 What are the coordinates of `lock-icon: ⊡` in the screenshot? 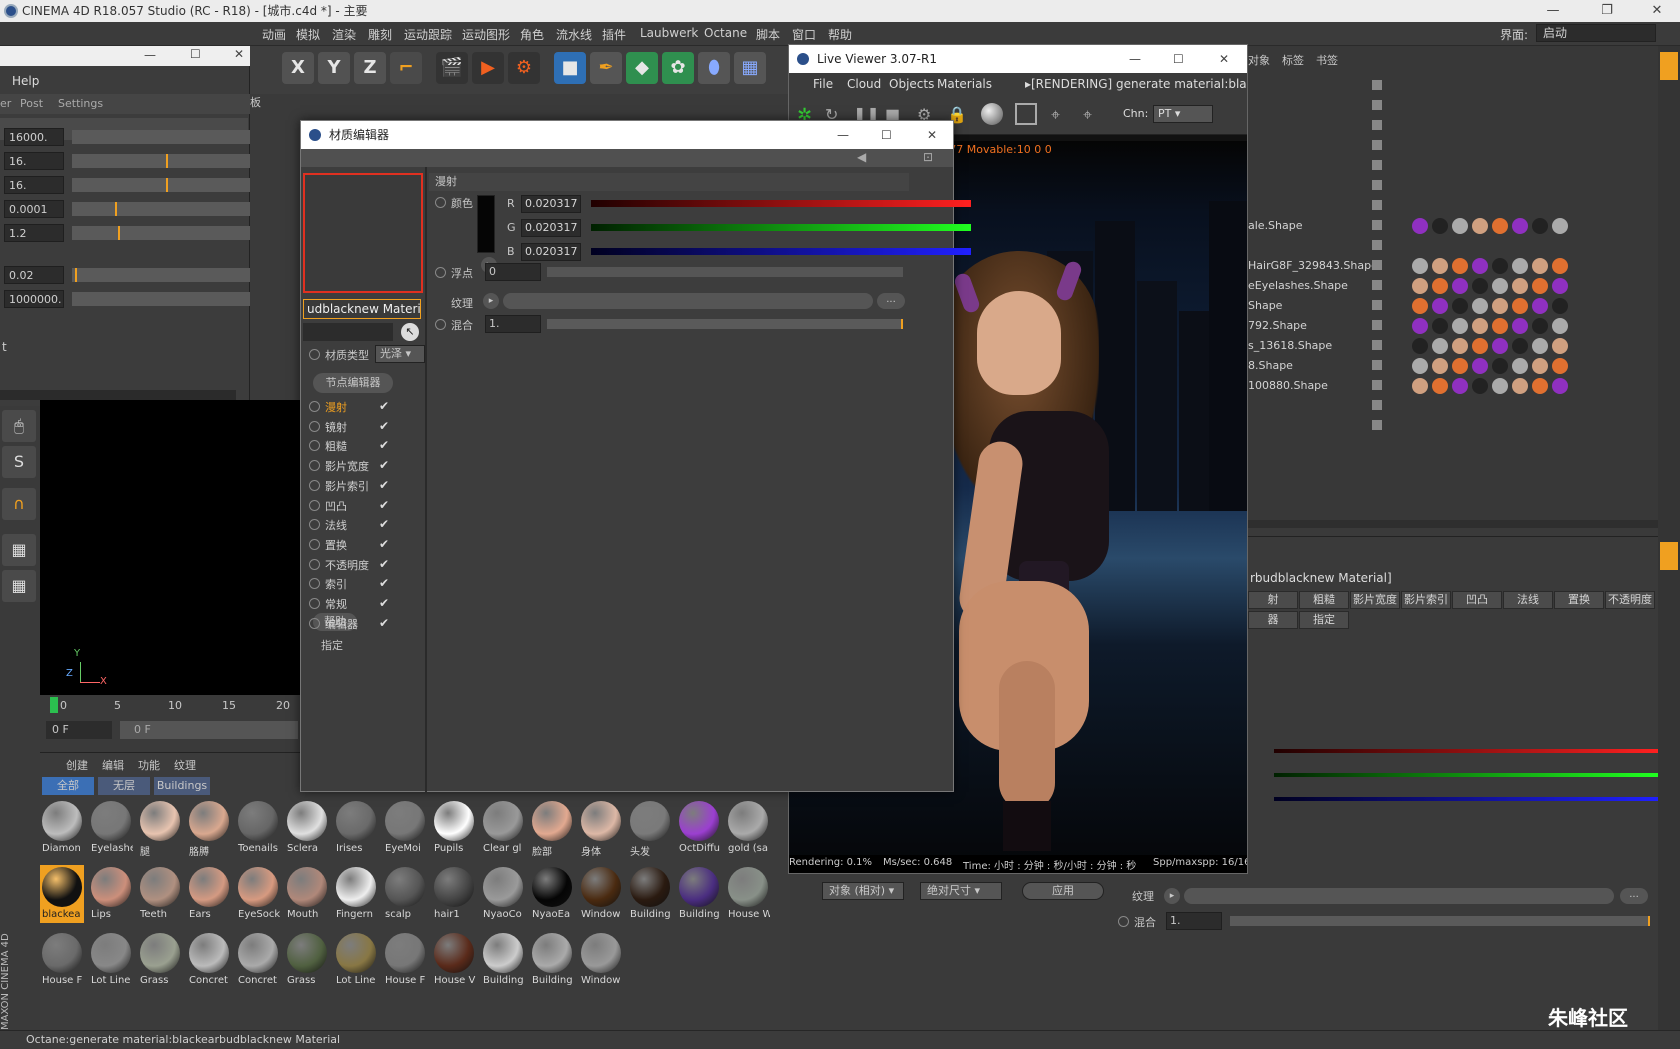 It's located at (928, 157).